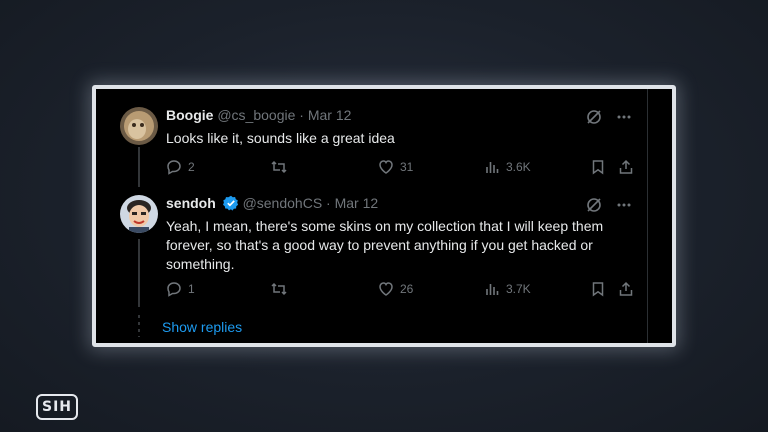 This screenshot has width=768, height=432. Describe the element at coordinates (518, 167) in the screenshot. I see `views-count: 3.6K` at that location.